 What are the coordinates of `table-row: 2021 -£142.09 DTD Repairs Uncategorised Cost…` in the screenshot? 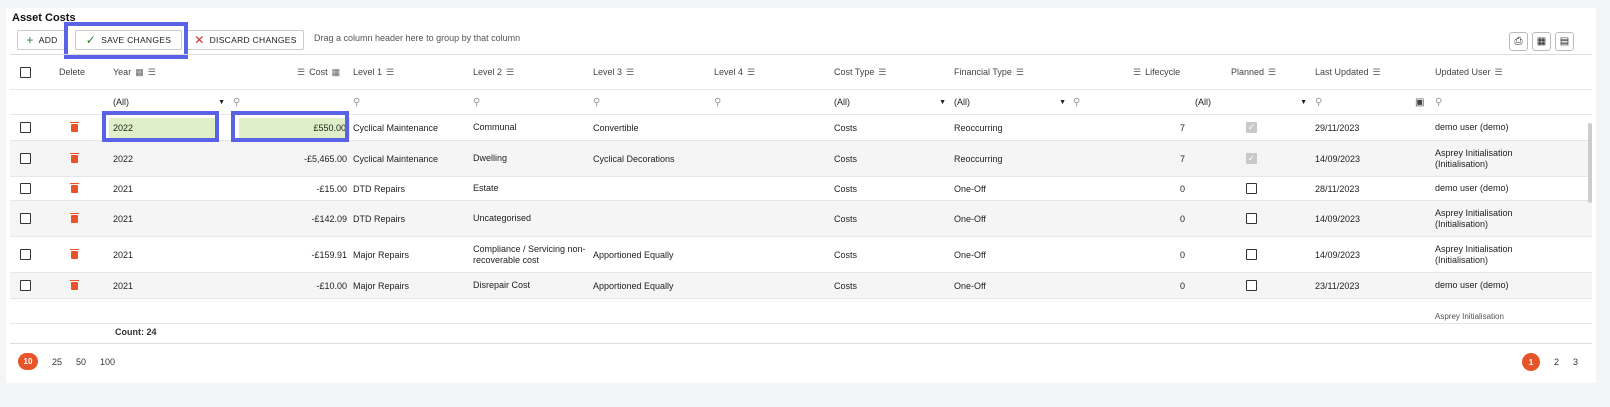 It's located at (801, 219).